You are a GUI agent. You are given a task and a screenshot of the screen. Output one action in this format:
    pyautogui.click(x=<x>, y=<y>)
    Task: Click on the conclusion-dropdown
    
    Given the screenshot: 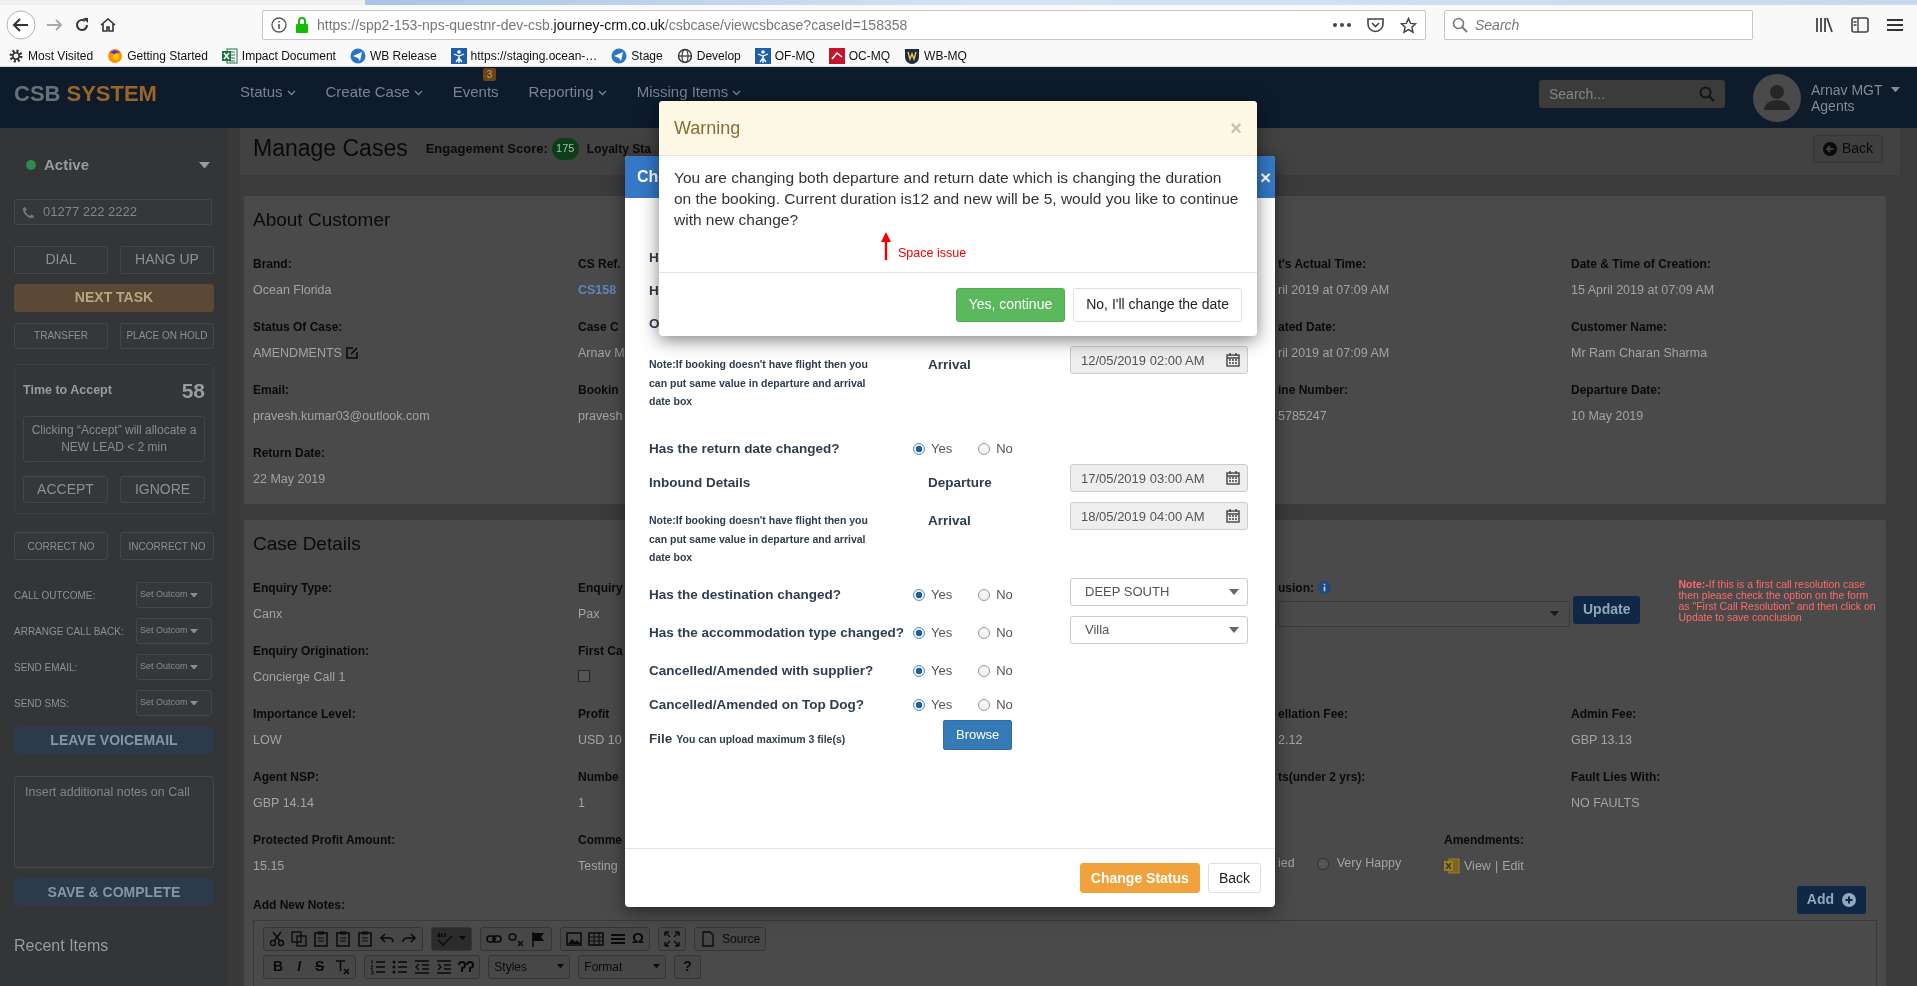 What is the action you would take?
    pyautogui.click(x=1424, y=613)
    